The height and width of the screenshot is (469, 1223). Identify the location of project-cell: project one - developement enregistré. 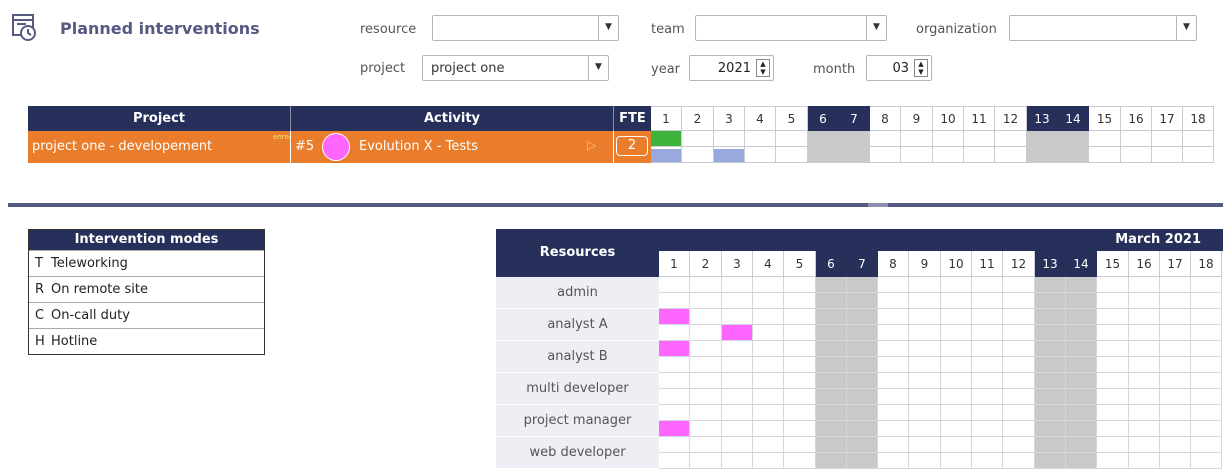
(168, 147).